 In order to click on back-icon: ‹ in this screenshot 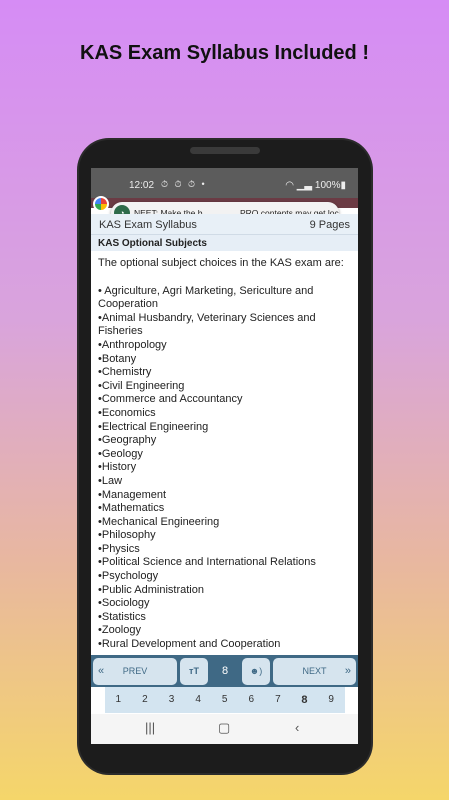, I will do `click(297, 727)`.